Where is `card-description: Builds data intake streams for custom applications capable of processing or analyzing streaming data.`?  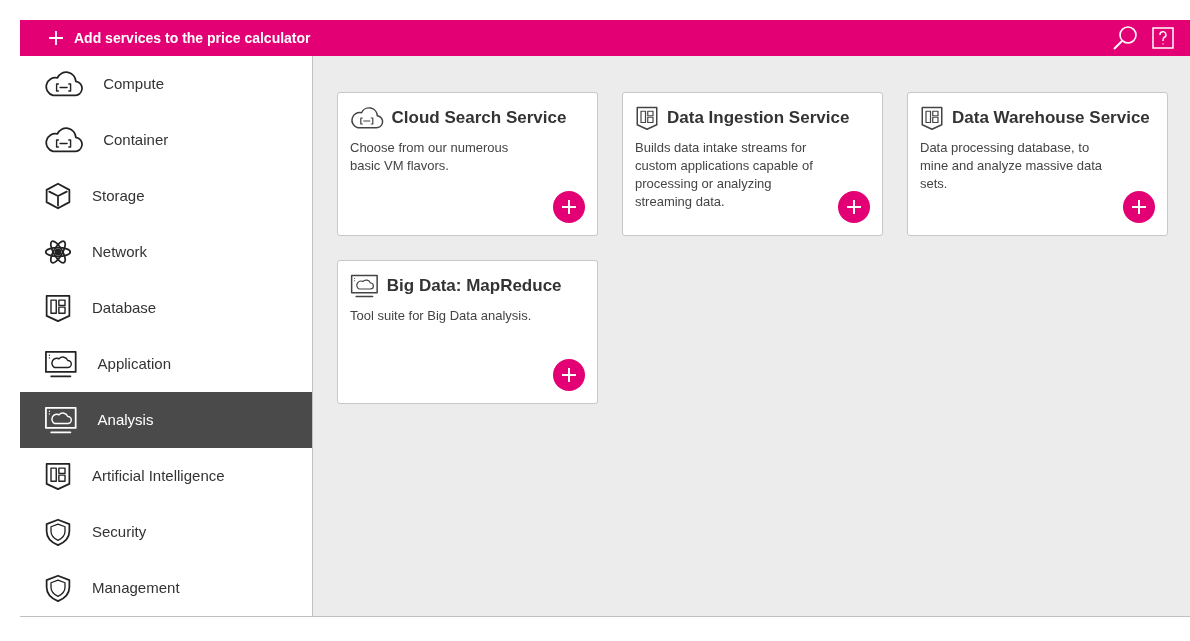
card-description: Builds data intake streams for custom applications capable of processing or analyzing streaming data. is located at coordinates (724, 175).